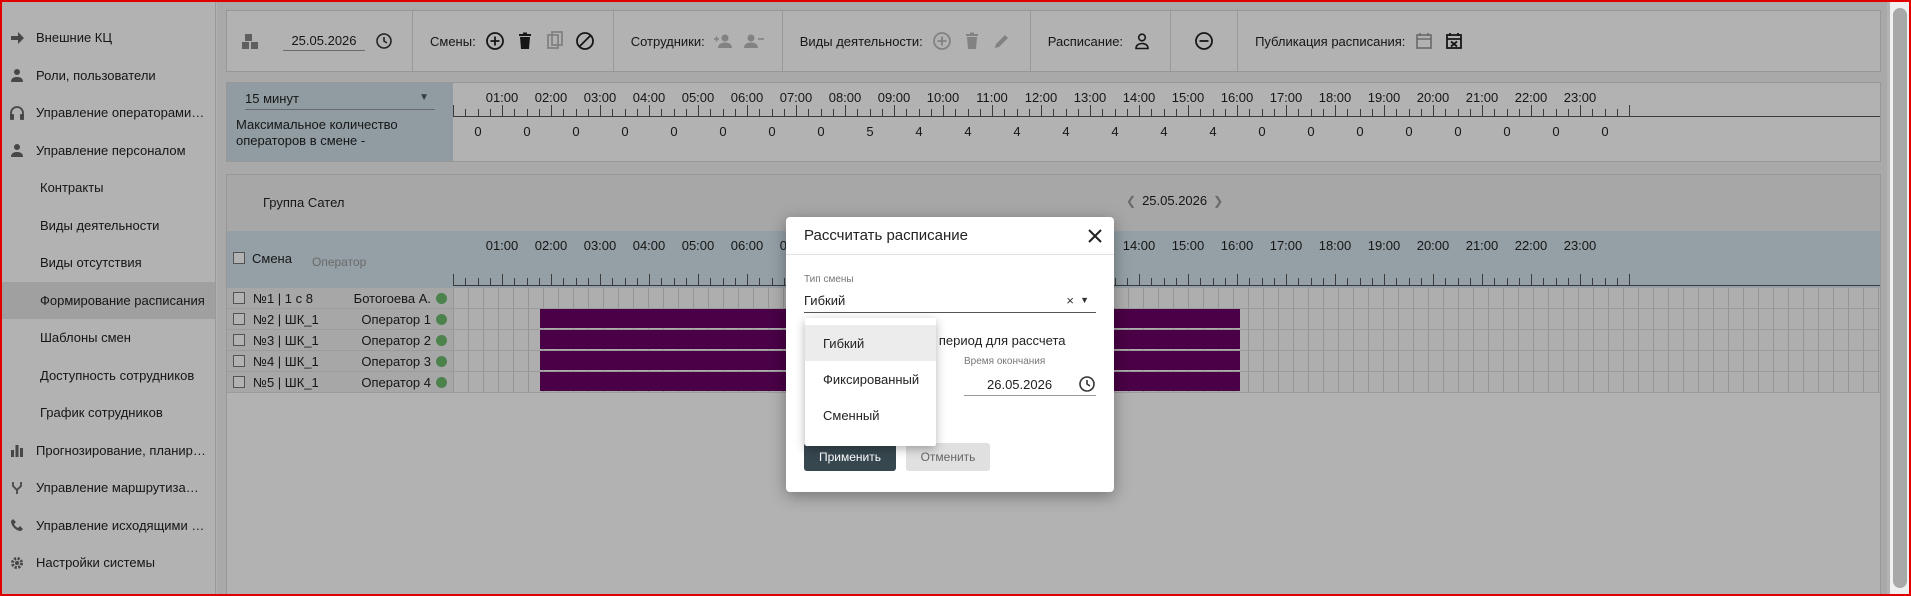  I want to click on end-time-label: Время окончания, so click(1005, 361).